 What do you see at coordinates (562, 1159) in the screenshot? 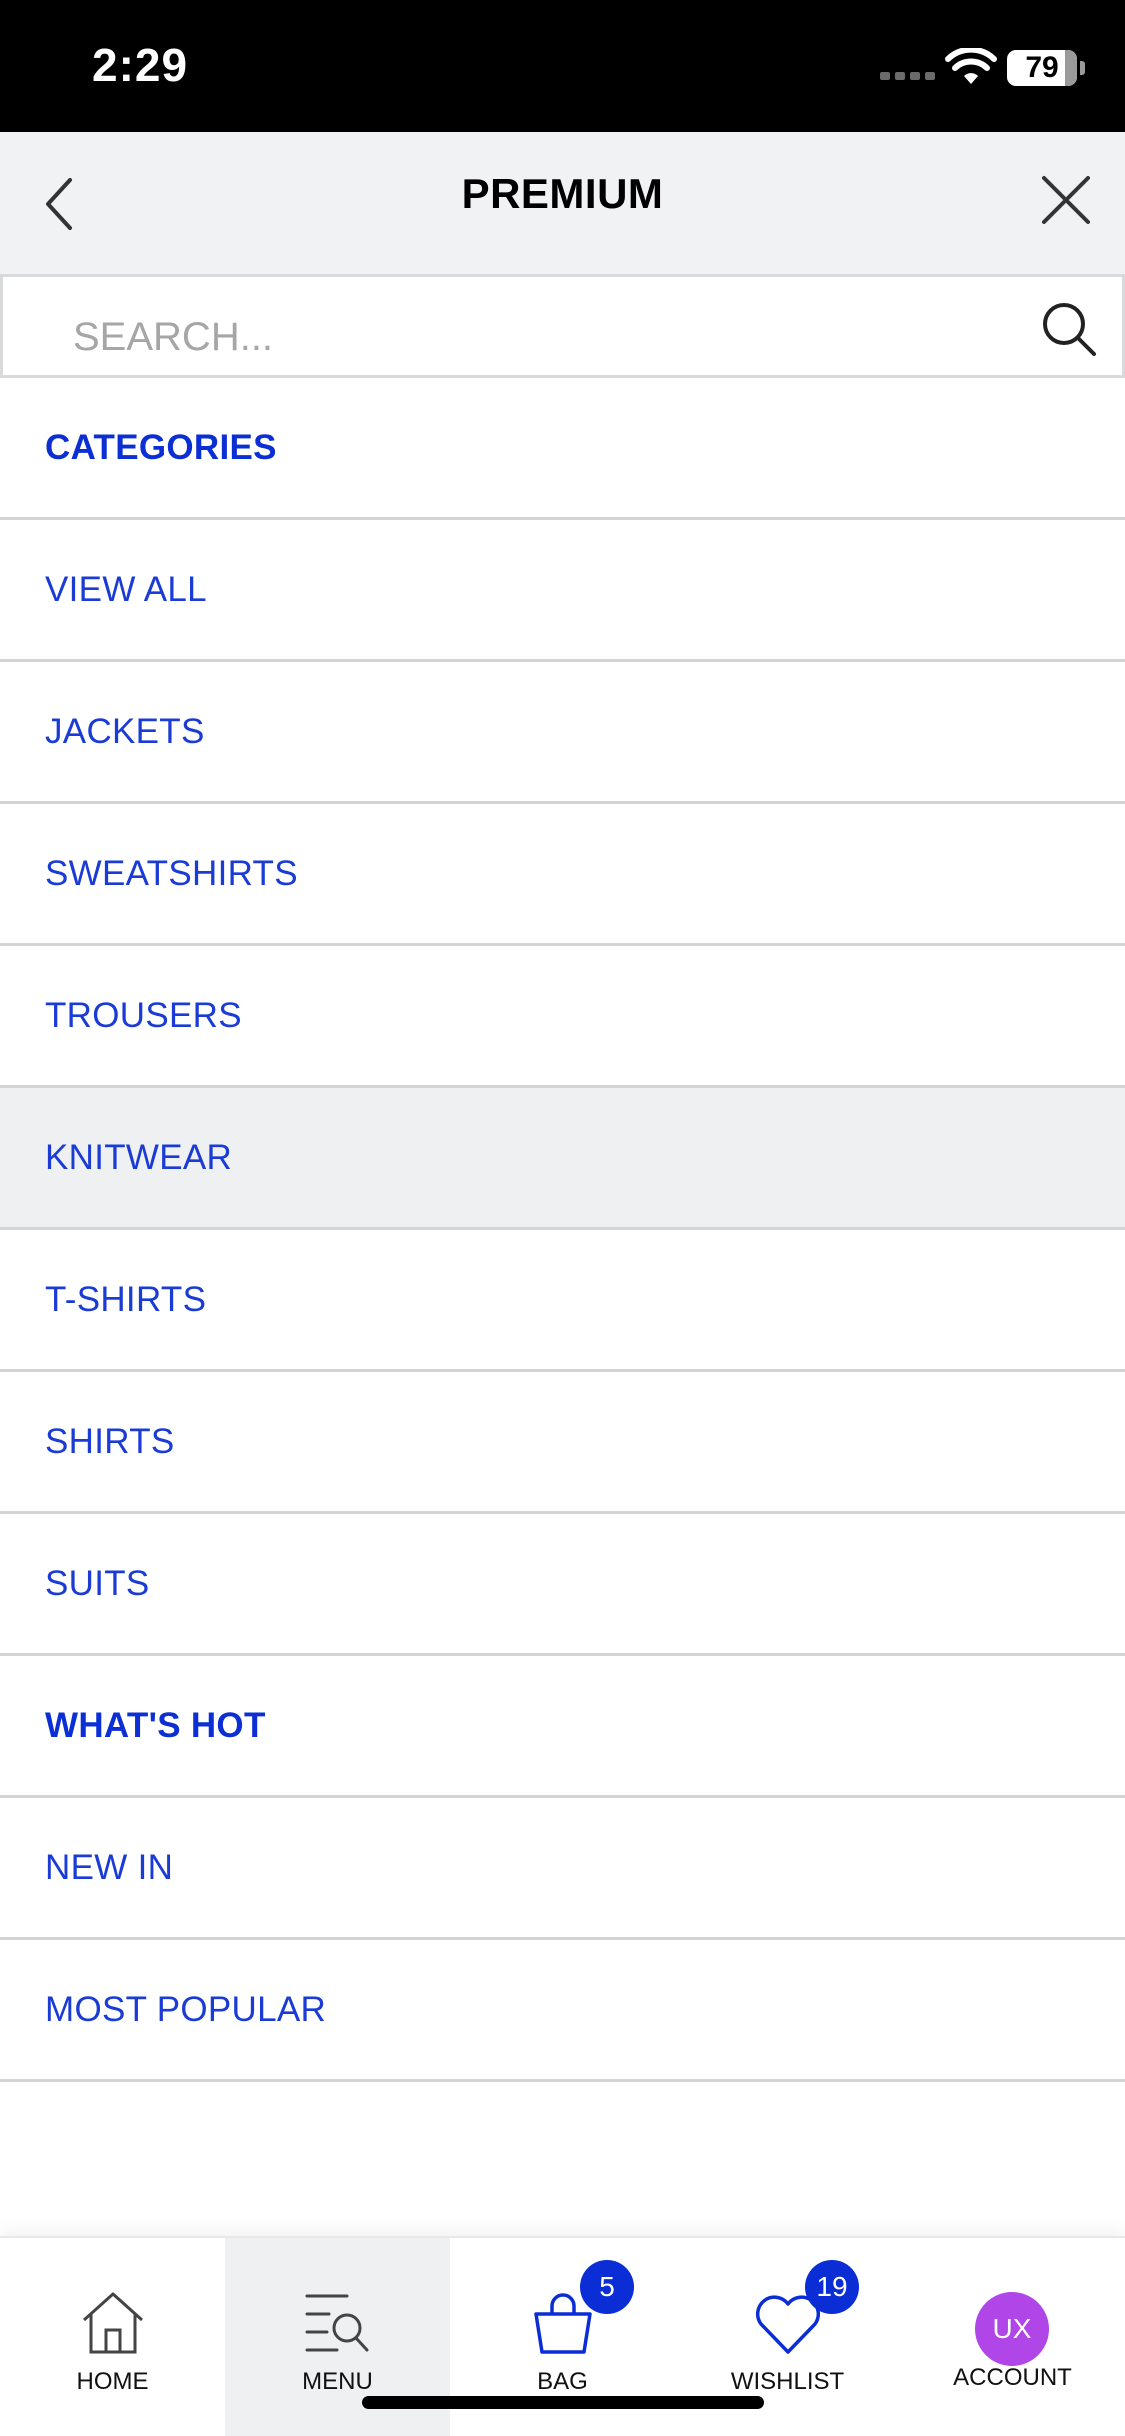
I see `menu-item-knitwear: KNITWEAR` at bounding box center [562, 1159].